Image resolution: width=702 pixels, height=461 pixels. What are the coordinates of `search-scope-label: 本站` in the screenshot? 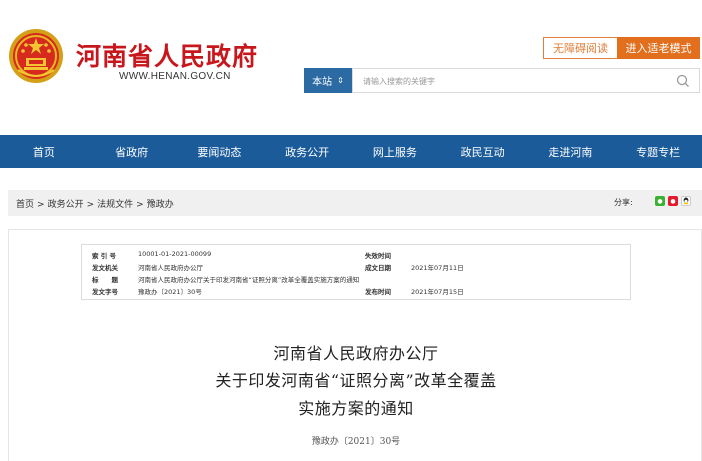 It's located at (322, 82).